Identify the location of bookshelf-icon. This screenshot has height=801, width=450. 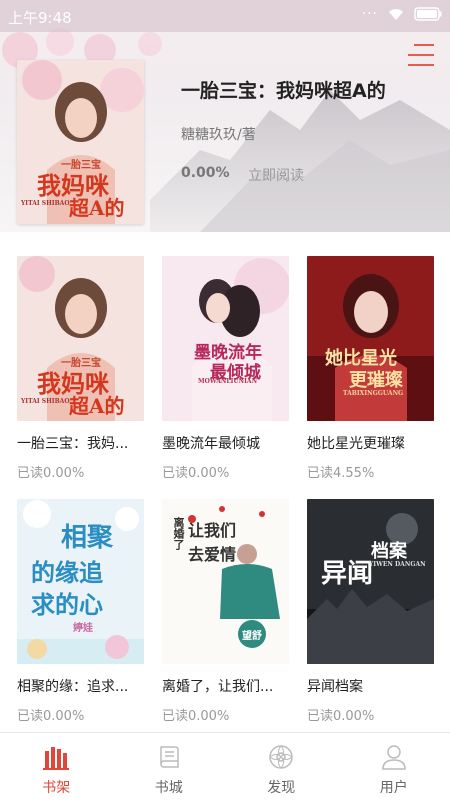
(56, 757).